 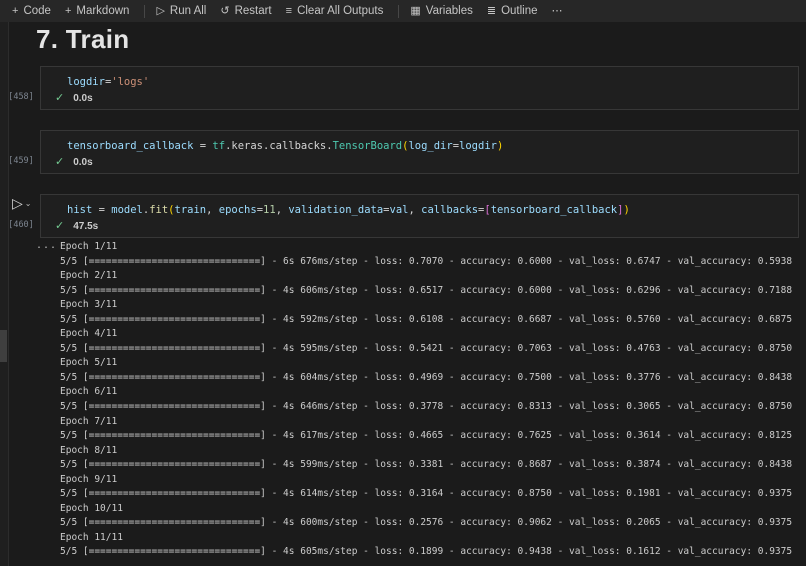 What do you see at coordinates (91, 508) in the screenshot?
I see `epoch-header-line: Epoch 10/11` at bounding box center [91, 508].